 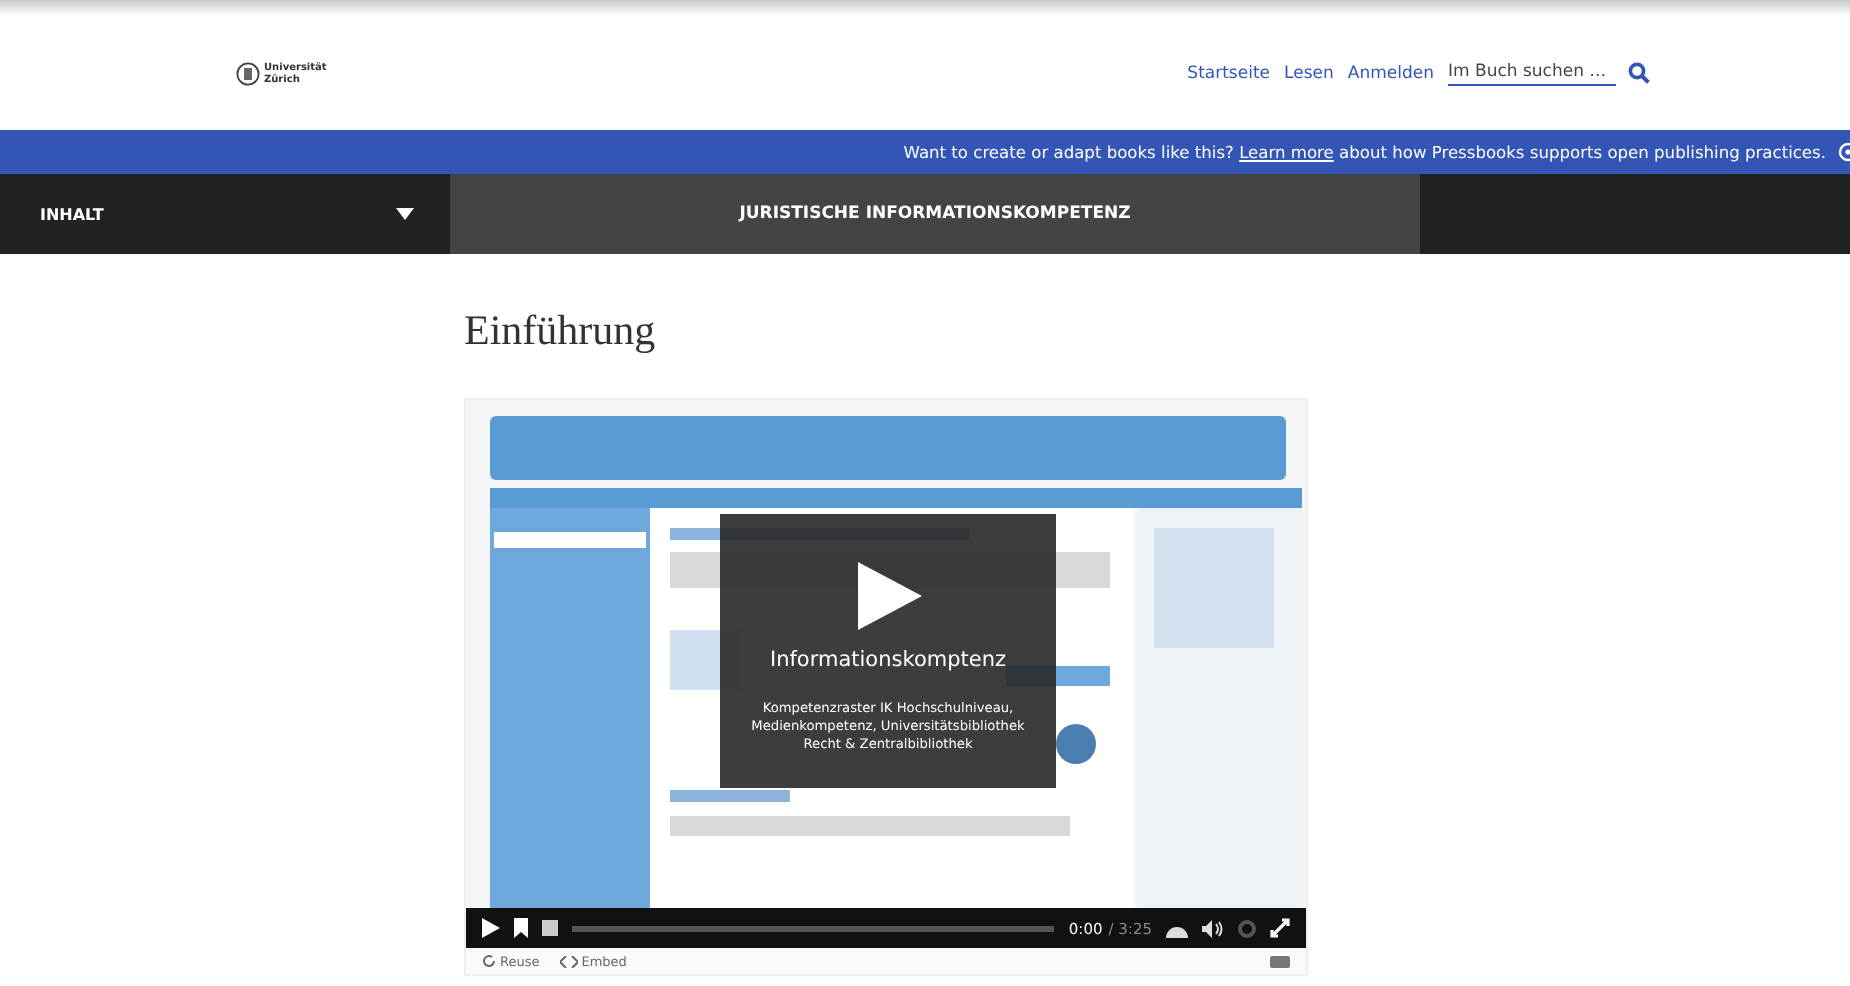 I want to click on video-title: Informationskomptenz, so click(x=888, y=660).